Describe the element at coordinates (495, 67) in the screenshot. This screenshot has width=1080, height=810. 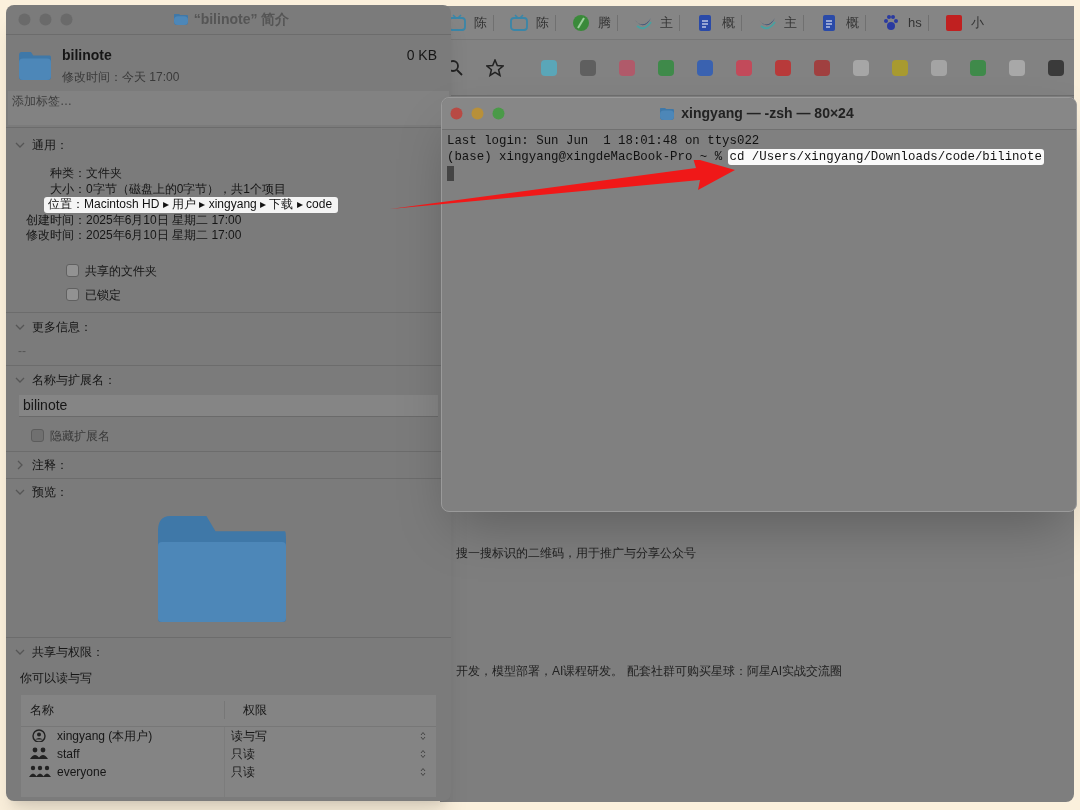
I see `star-icon` at that location.